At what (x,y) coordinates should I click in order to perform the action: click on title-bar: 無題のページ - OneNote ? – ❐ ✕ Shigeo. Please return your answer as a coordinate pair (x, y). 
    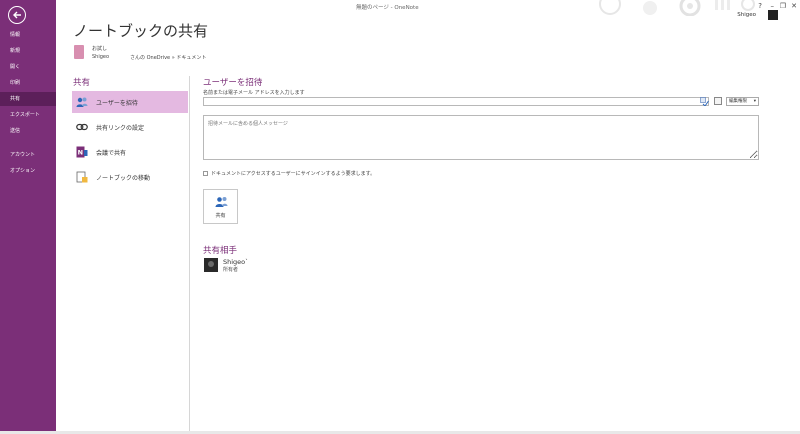
    Looking at the image, I should click on (428, 10).